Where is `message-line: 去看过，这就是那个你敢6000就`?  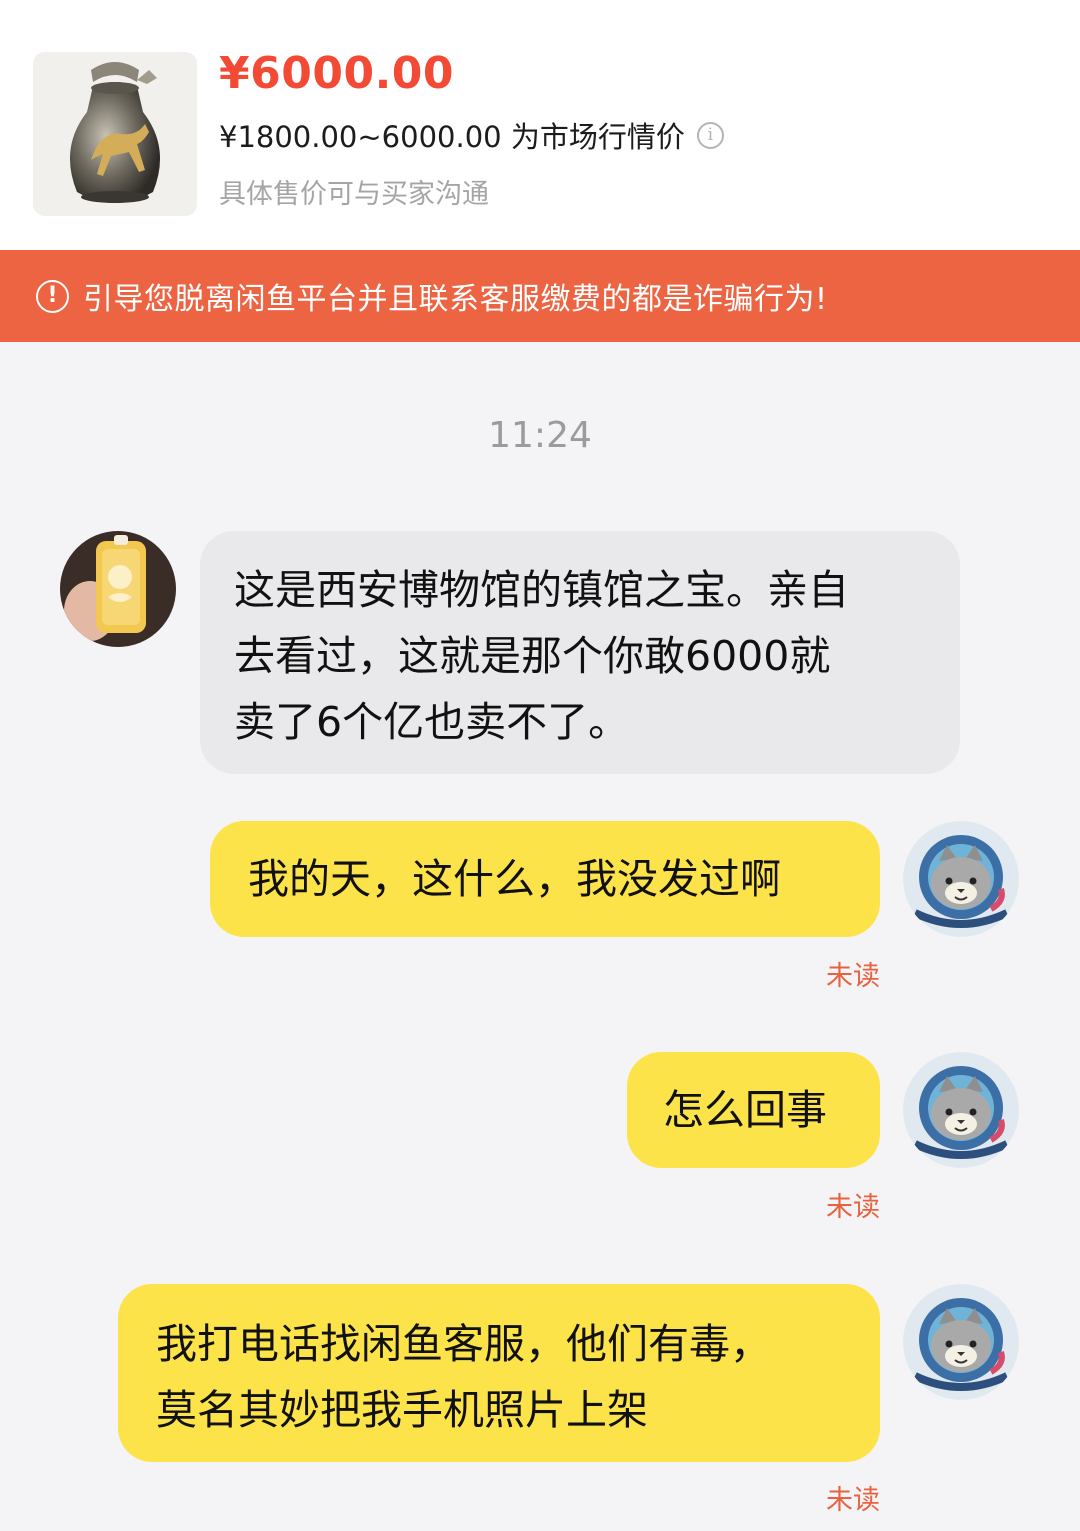
message-line: 去看过，这就是那个你敢6000就 is located at coordinates (532, 656).